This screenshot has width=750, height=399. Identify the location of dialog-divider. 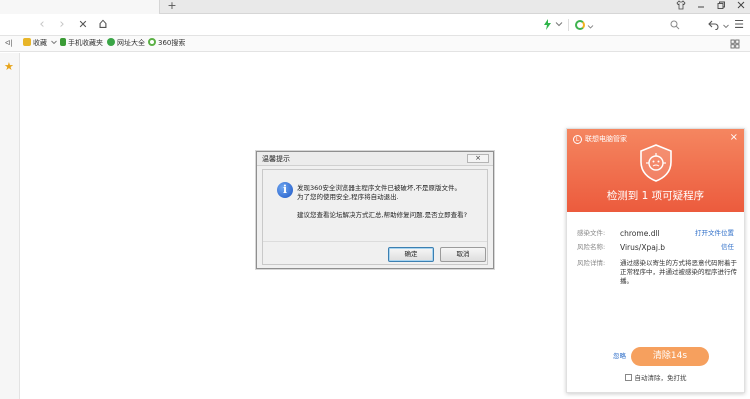
(375, 241).